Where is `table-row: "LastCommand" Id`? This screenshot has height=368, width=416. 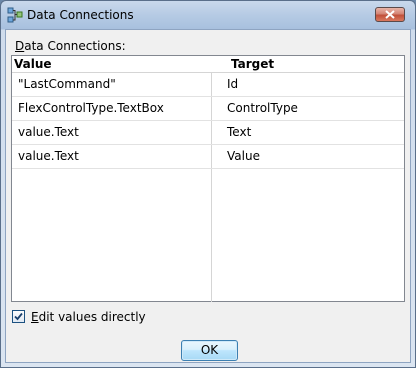
table-row: "LastCommand" Id is located at coordinates (208, 85).